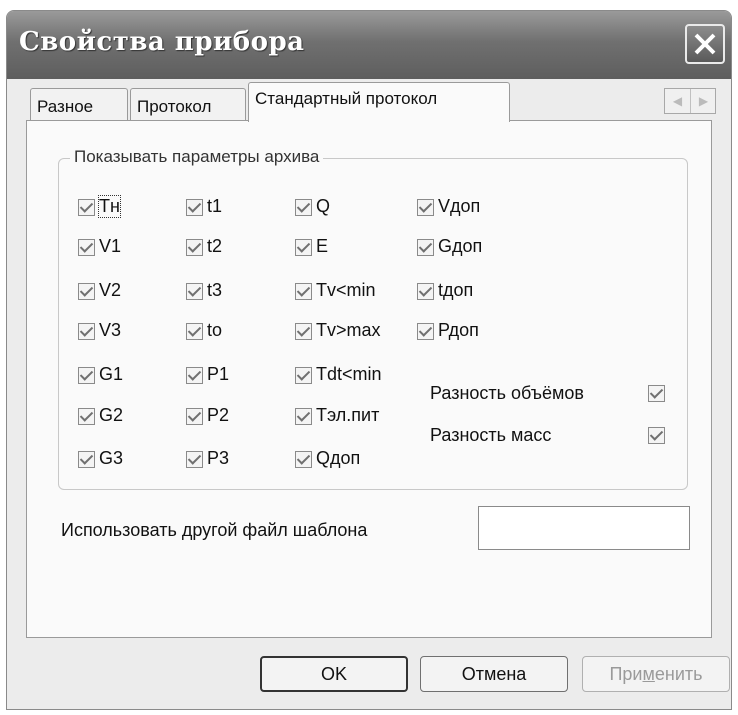 Image resolution: width=738 pixels, height=715 pixels. I want to click on checkbox-tv-max, so click(303, 331).